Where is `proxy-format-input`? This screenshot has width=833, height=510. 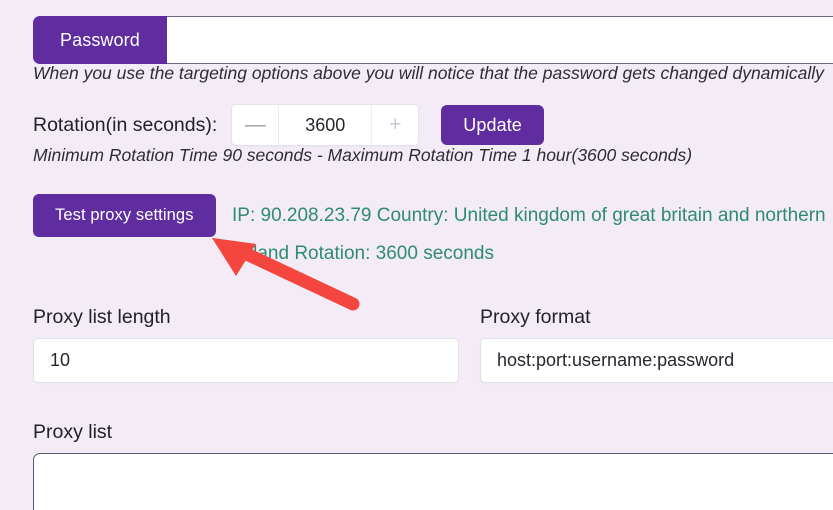 proxy-format-input is located at coordinates (656, 360).